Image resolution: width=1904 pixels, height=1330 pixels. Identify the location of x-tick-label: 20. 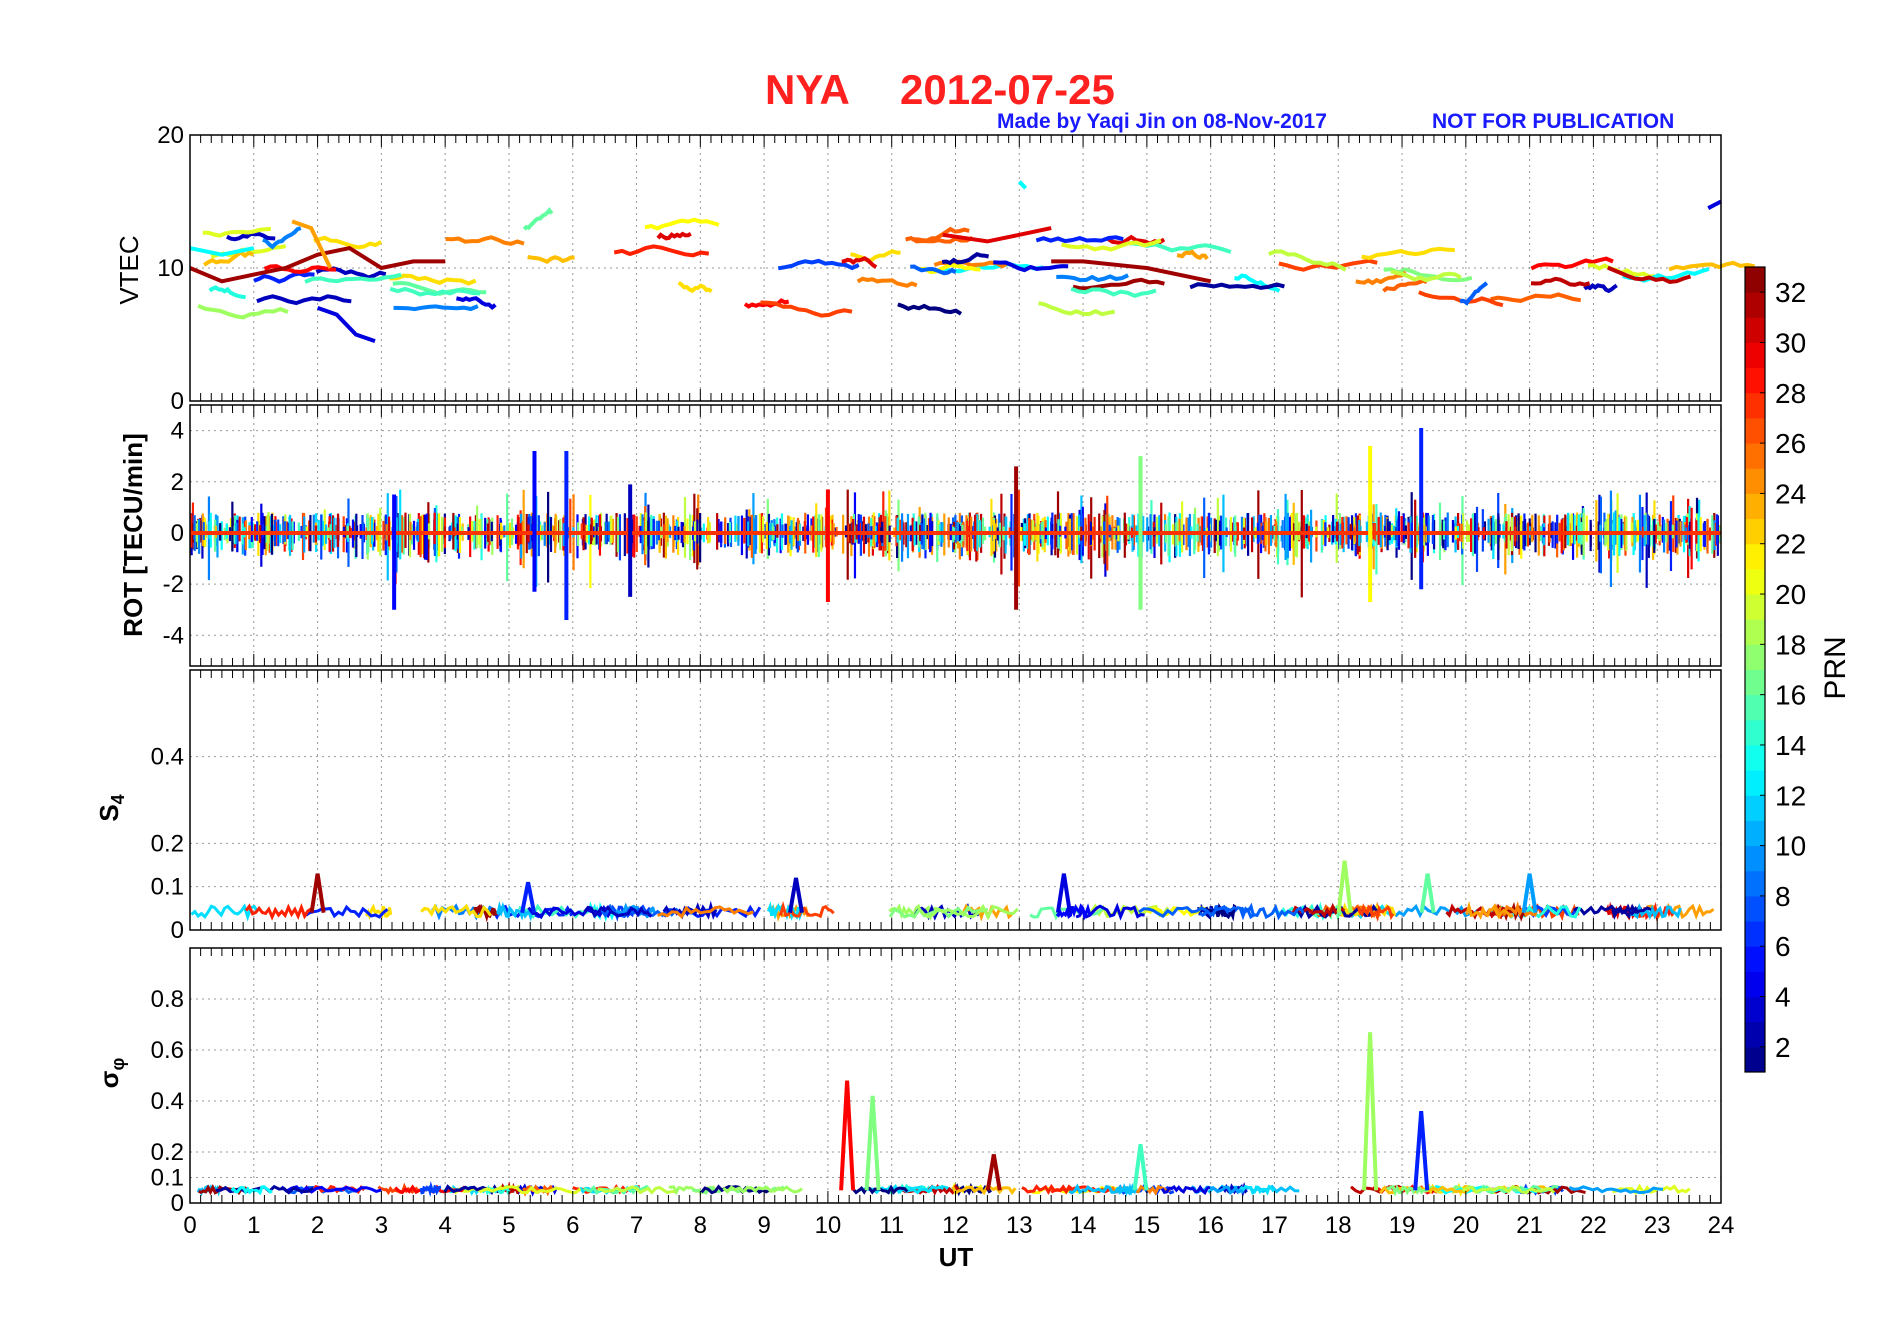
(1465, 1225).